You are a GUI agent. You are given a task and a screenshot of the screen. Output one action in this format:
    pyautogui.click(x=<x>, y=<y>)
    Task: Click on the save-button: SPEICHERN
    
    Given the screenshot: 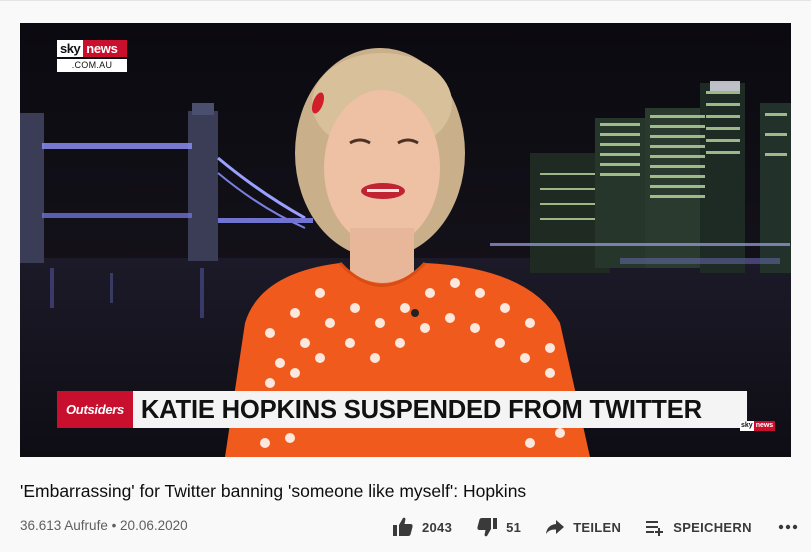 What is the action you would take?
    pyautogui.click(x=698, y=527)
    